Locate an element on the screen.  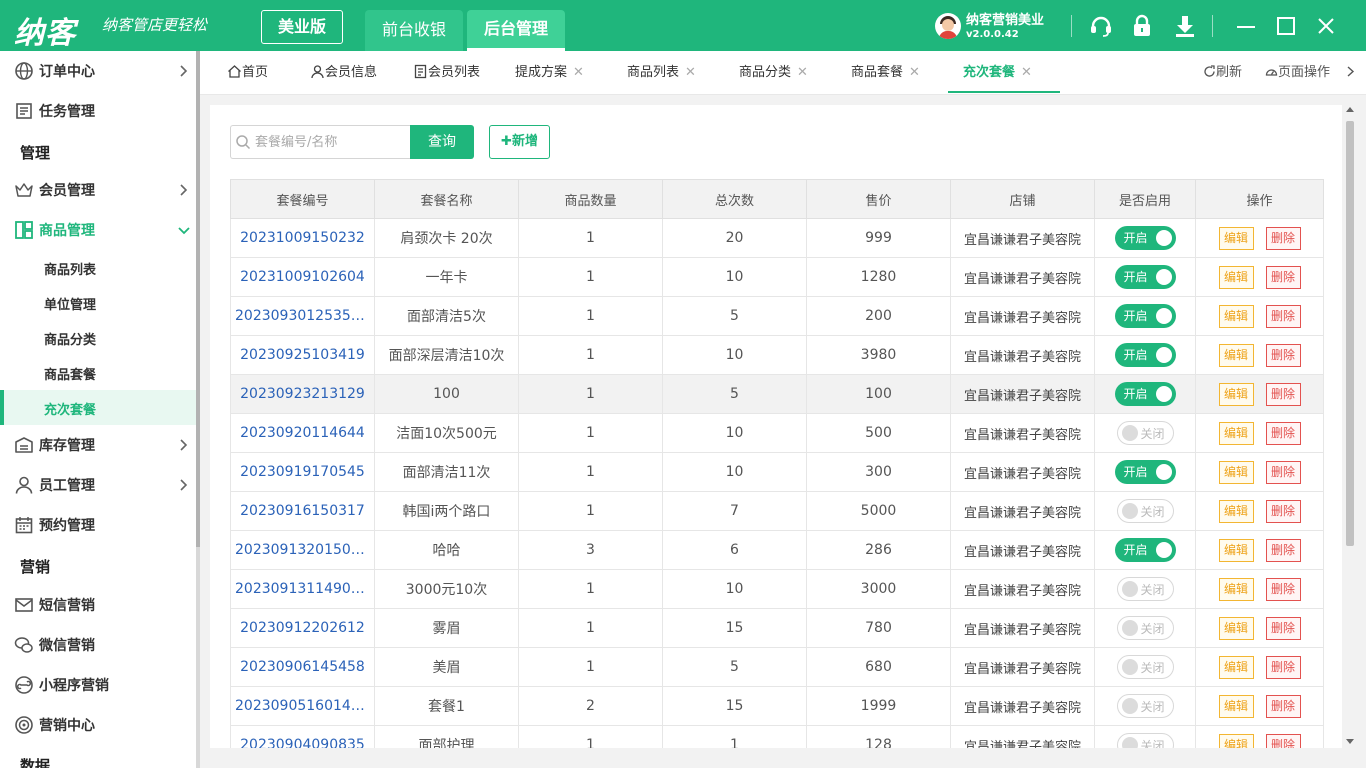
sidebar-subitem-recharge: 充次套餐 is located at coordinates (98, 407).